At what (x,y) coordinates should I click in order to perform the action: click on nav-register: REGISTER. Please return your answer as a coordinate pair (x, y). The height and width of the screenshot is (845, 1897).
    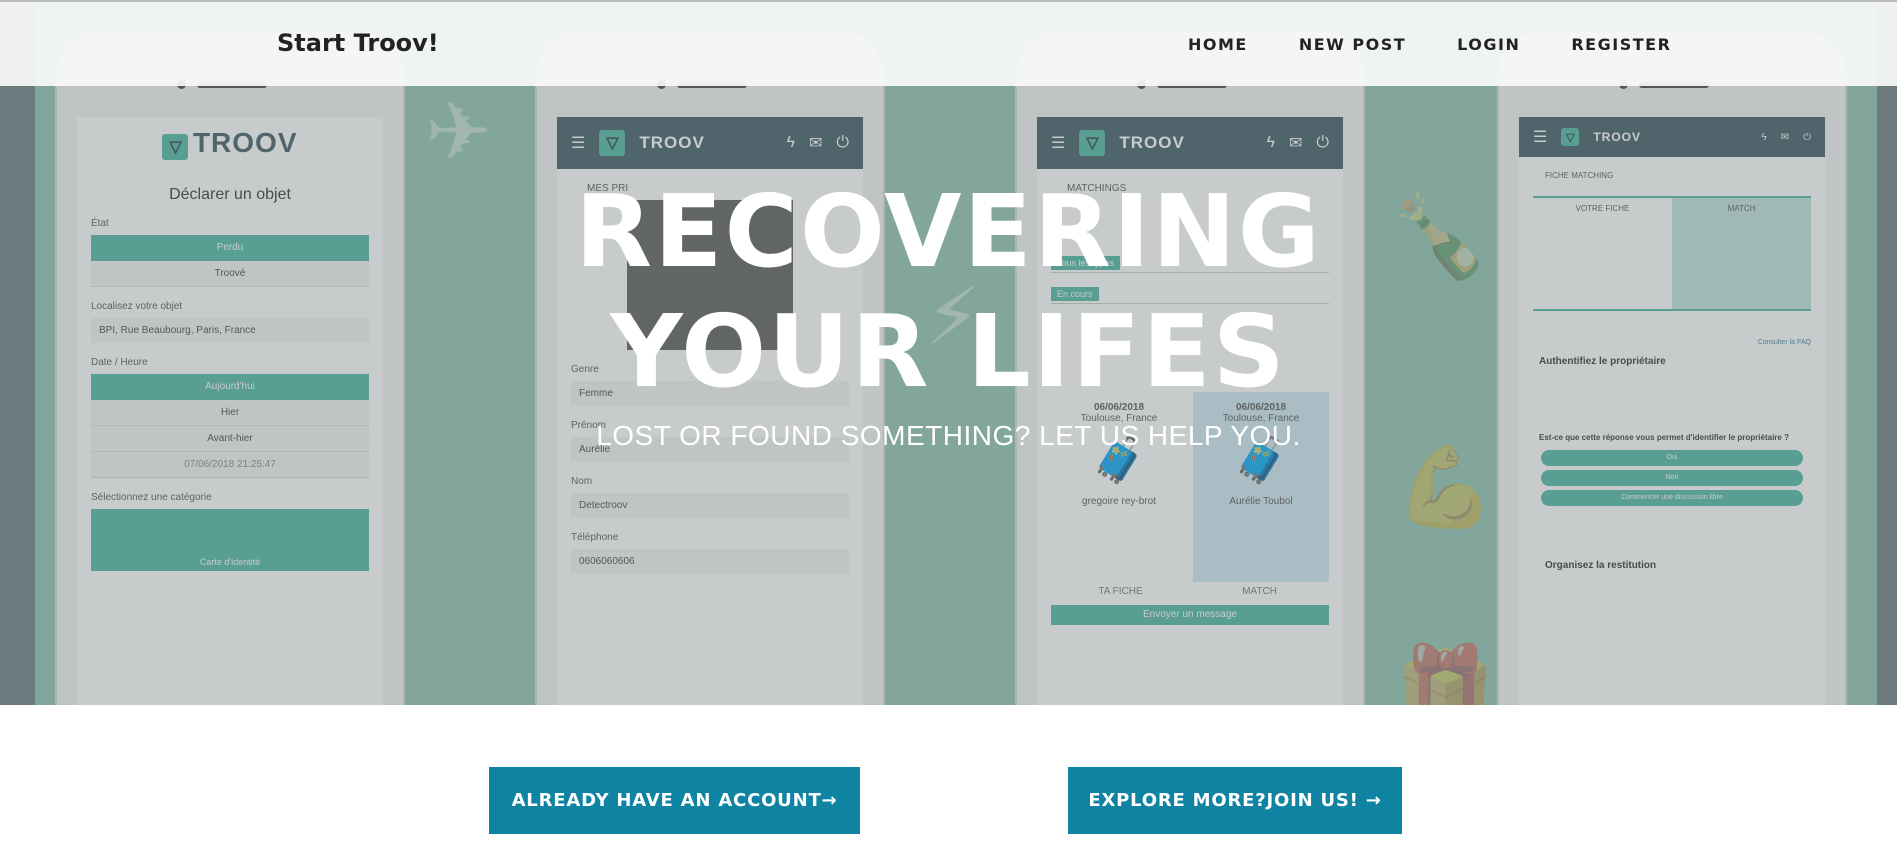
    Looking at the image, I should click on (1621, 44).